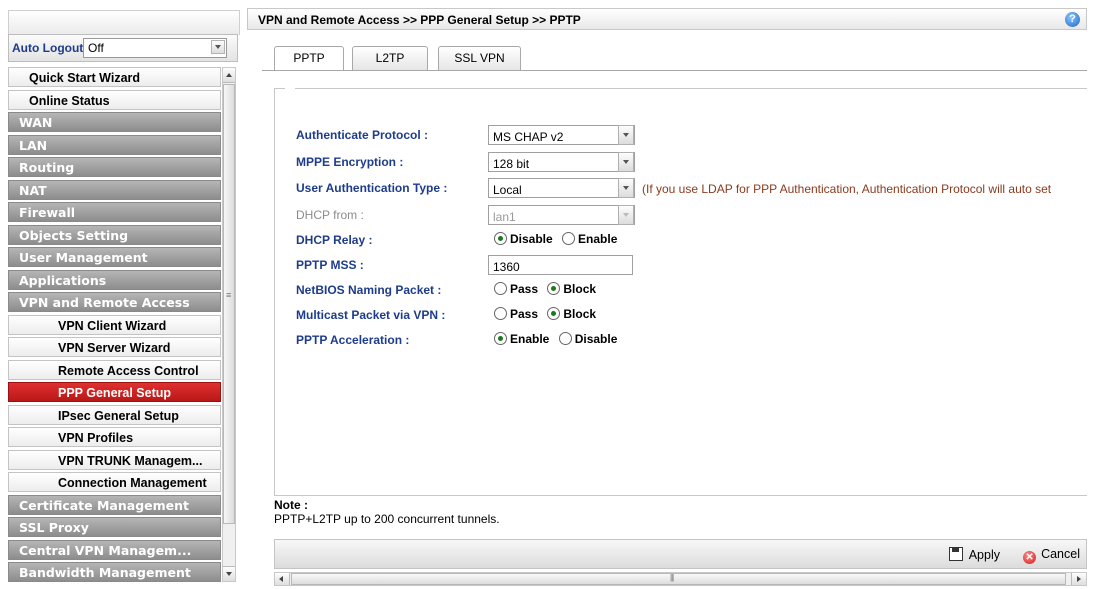 This screenshot has width=1094, height=589. I want to click on dhcp-relay-enable-label: Enable, so click(598, 239).